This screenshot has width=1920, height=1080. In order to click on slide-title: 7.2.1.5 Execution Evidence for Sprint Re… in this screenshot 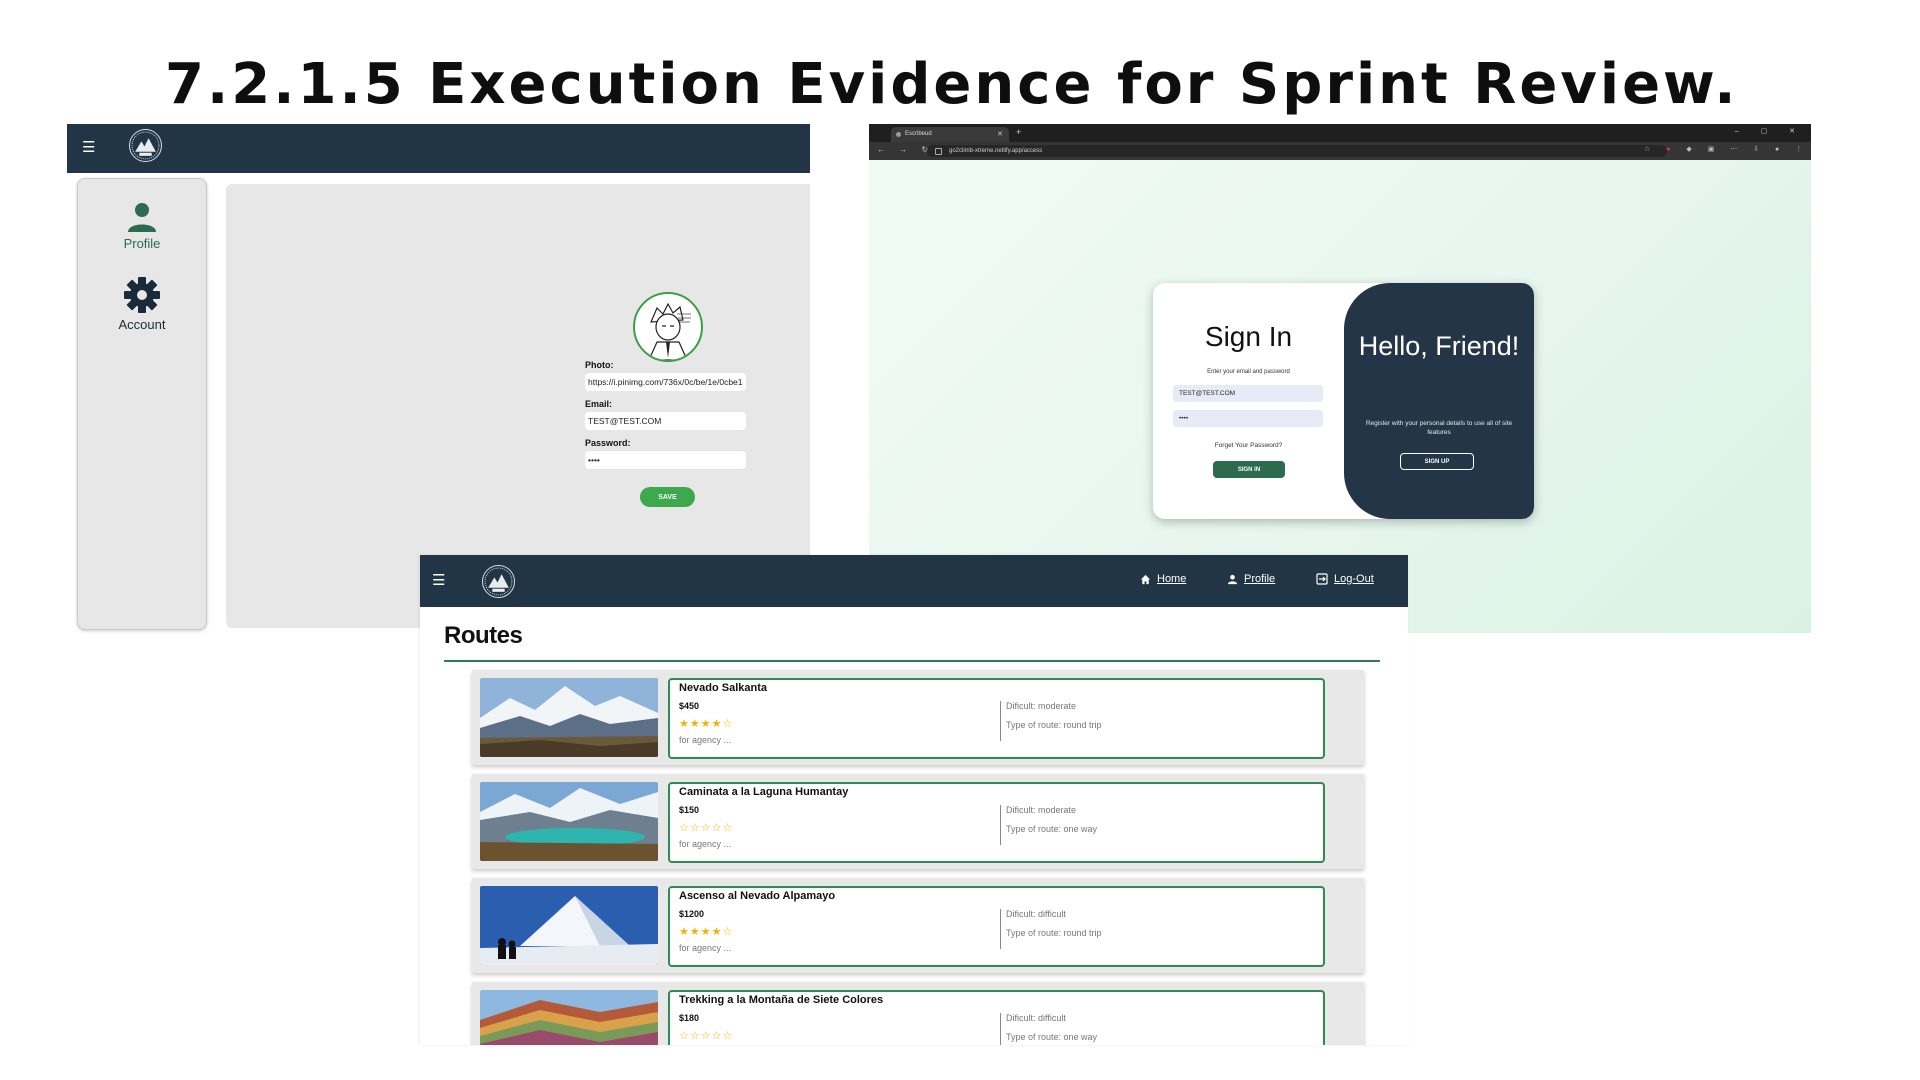, I will do `click(952, 84)`.